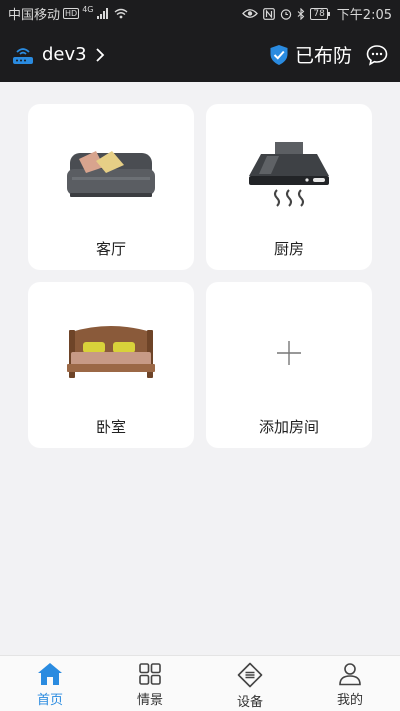 This screenshot has width=400, height=711. Describe the element at coordinates (301, 13) in the screenshot. I see `bluetooth-icon` at that location.